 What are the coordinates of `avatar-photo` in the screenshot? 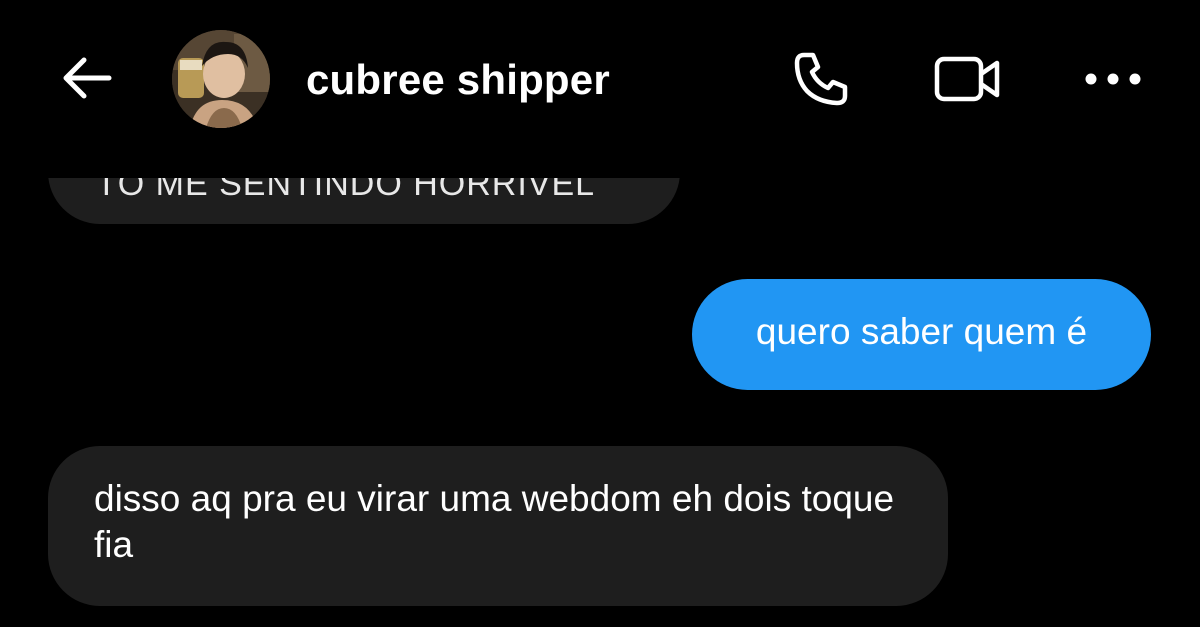 It's located at (221, 79).